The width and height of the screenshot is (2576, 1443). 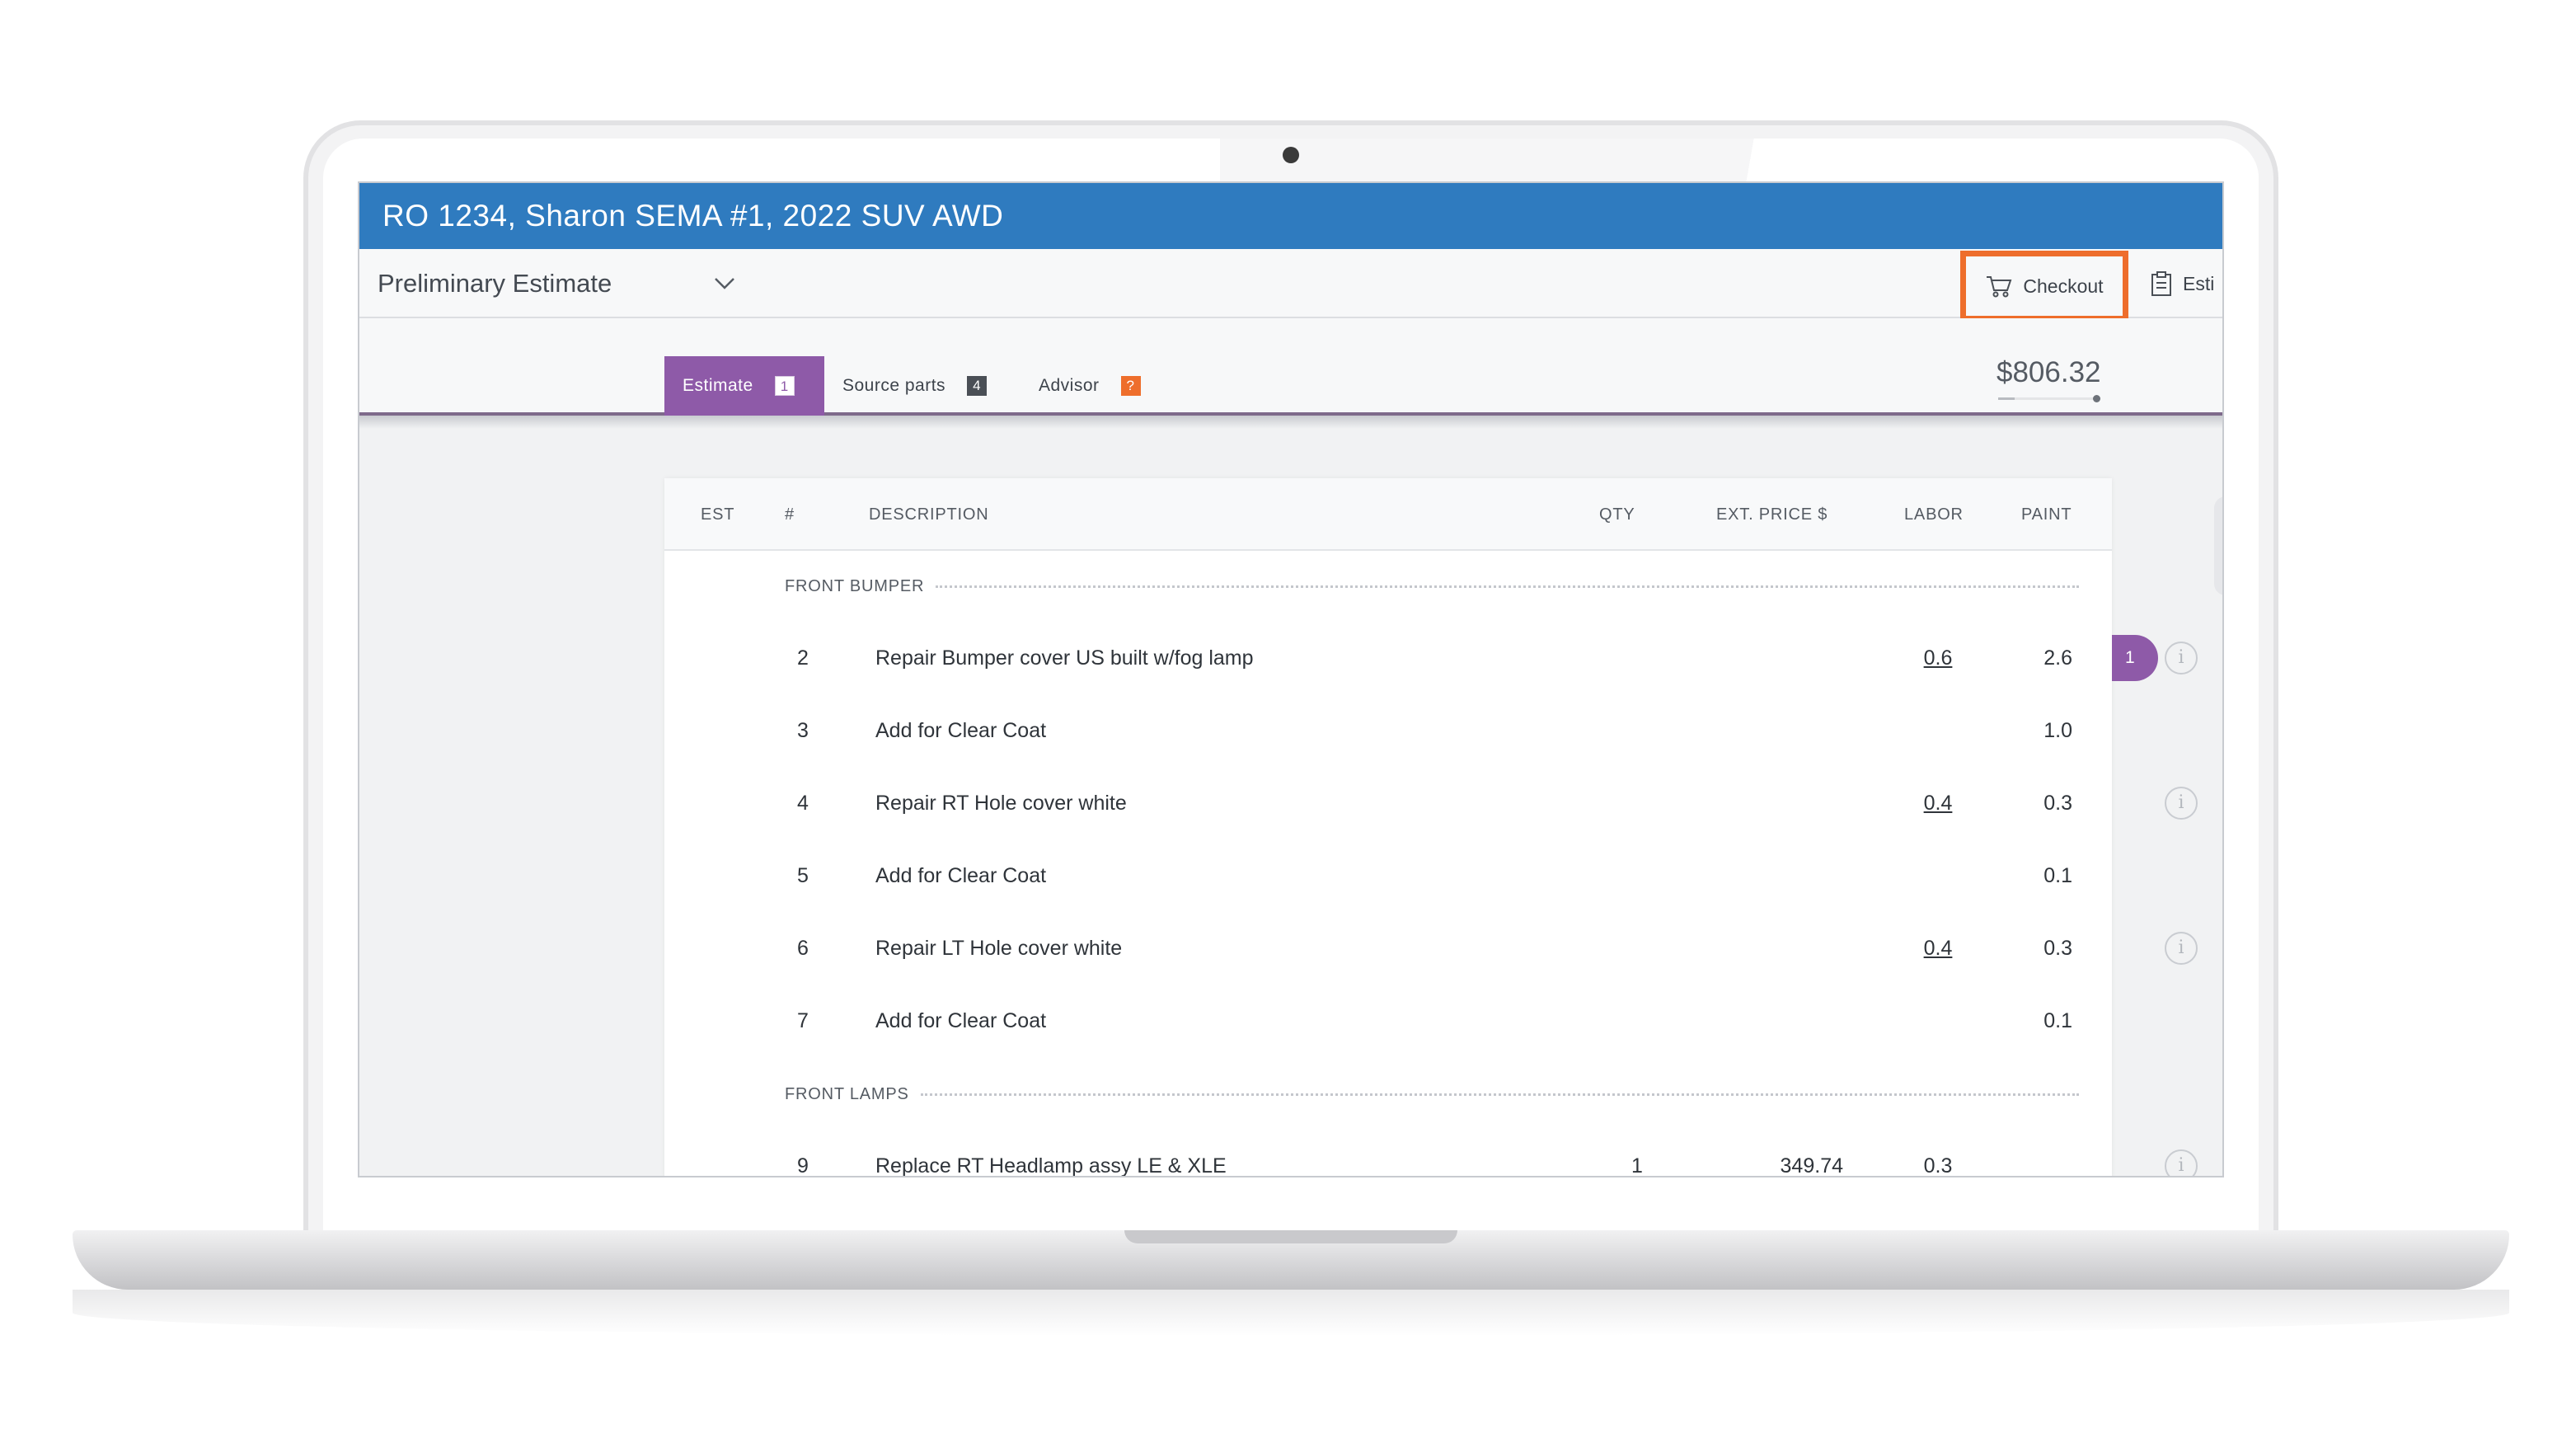 What do you see at coordinates (803, 658) in the screenshot?
I see `row-number: 2` at bounding box center [803, 658].